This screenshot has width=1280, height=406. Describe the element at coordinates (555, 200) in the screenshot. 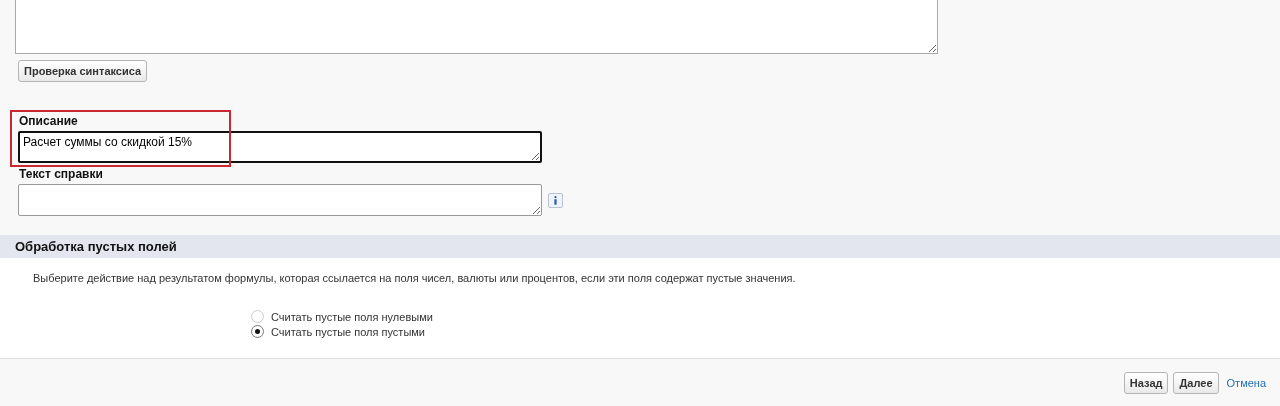

I see `info-icon` at that location.